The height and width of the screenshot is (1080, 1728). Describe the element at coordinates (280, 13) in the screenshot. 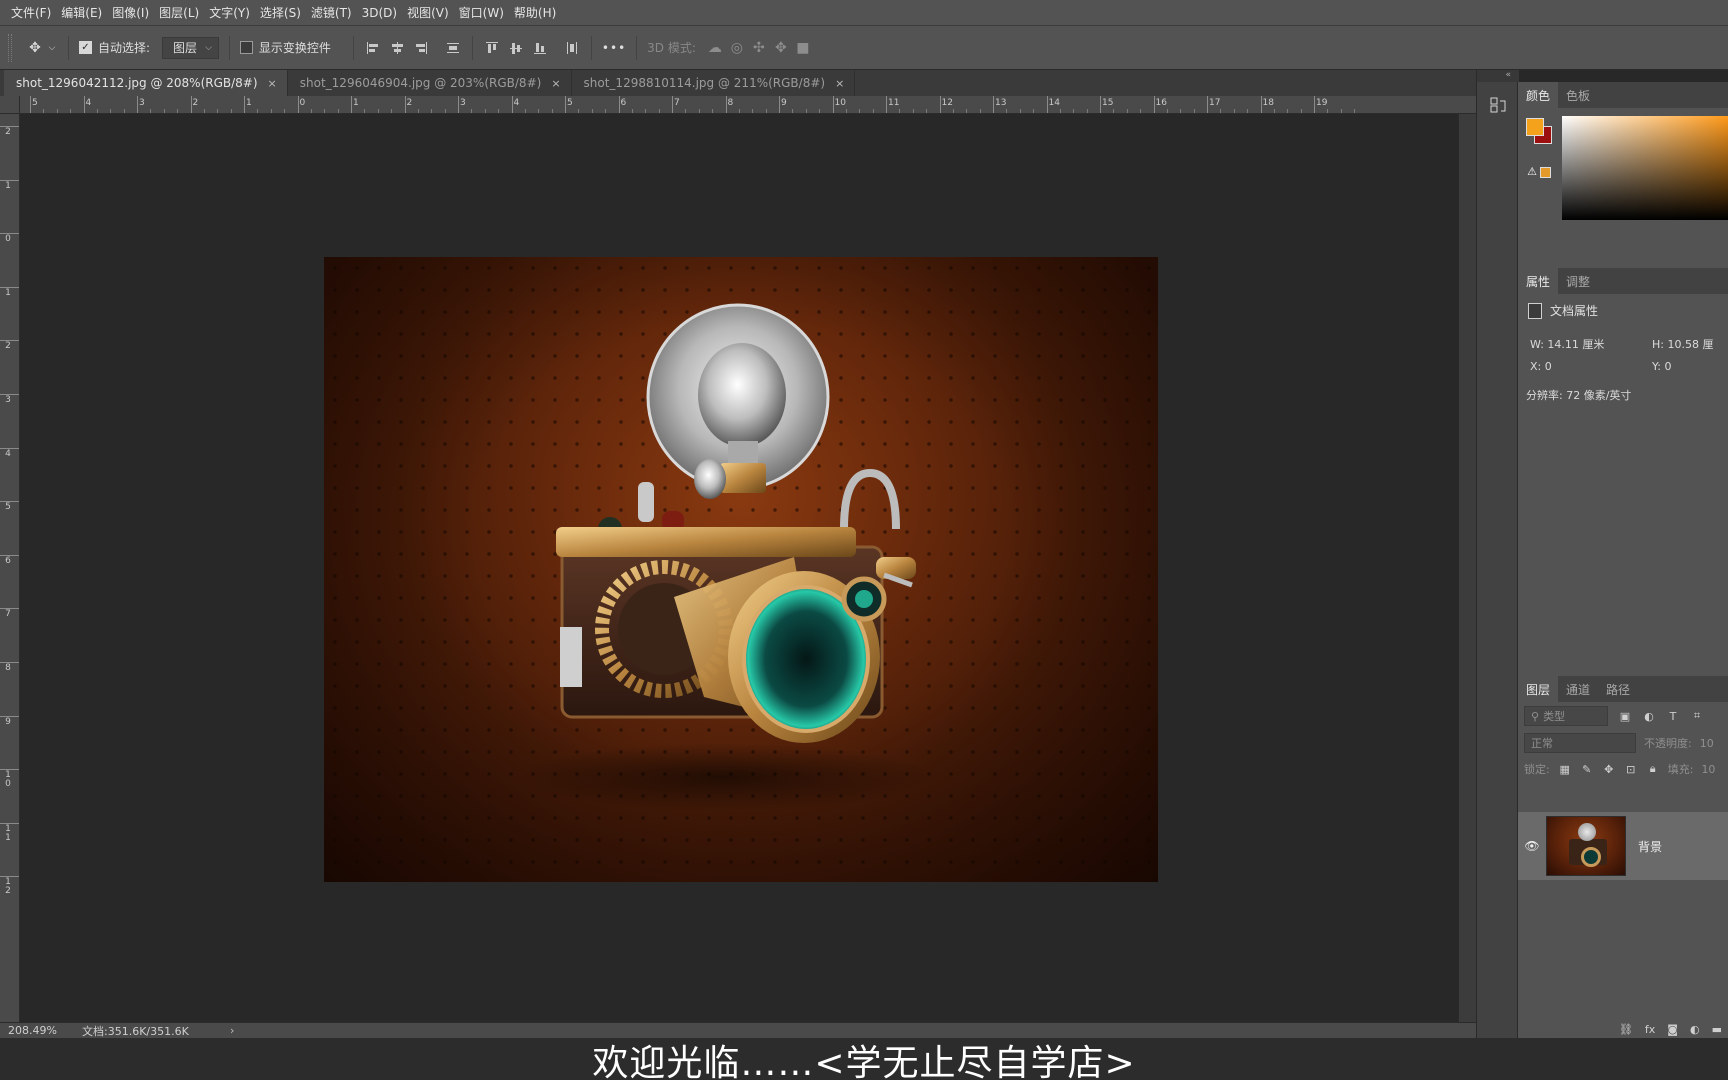

I see `menu-item: 选择(S)` at that location.